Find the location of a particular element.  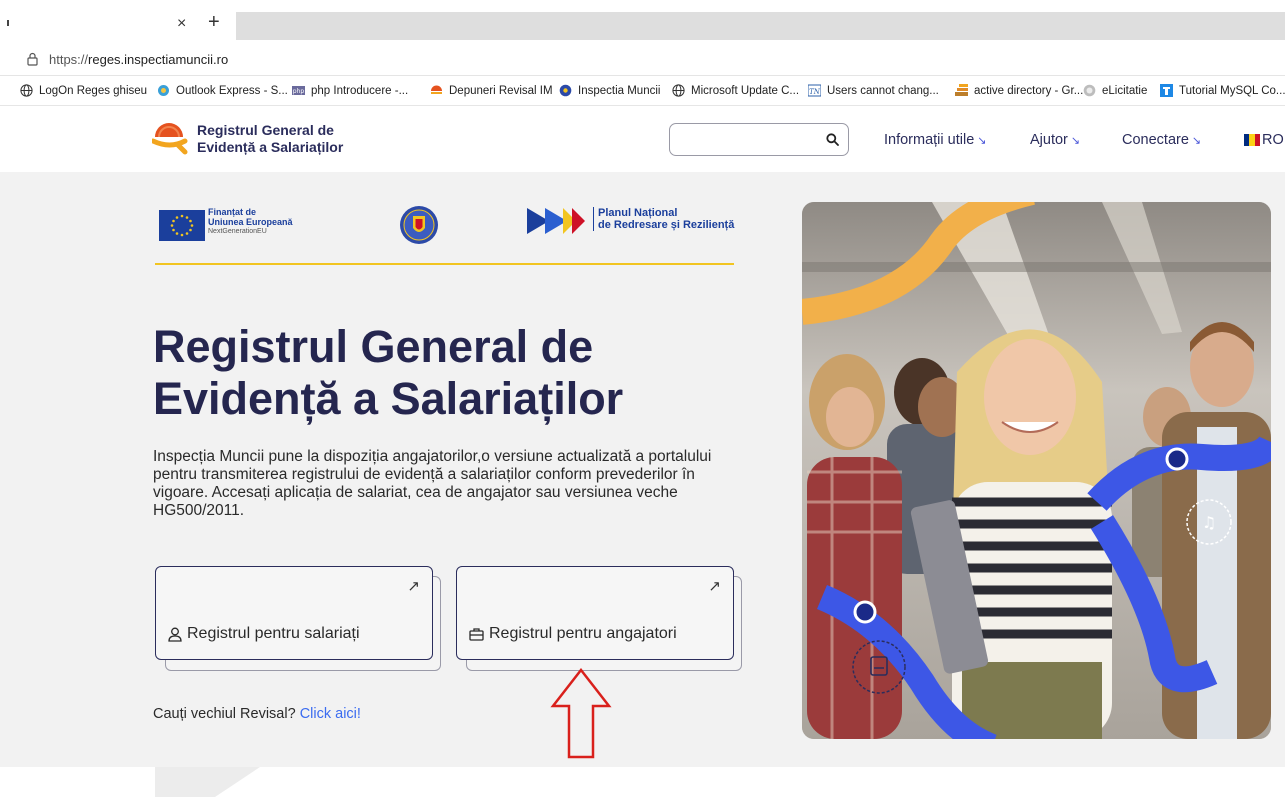

search-input is located at coordinates (759, 139).